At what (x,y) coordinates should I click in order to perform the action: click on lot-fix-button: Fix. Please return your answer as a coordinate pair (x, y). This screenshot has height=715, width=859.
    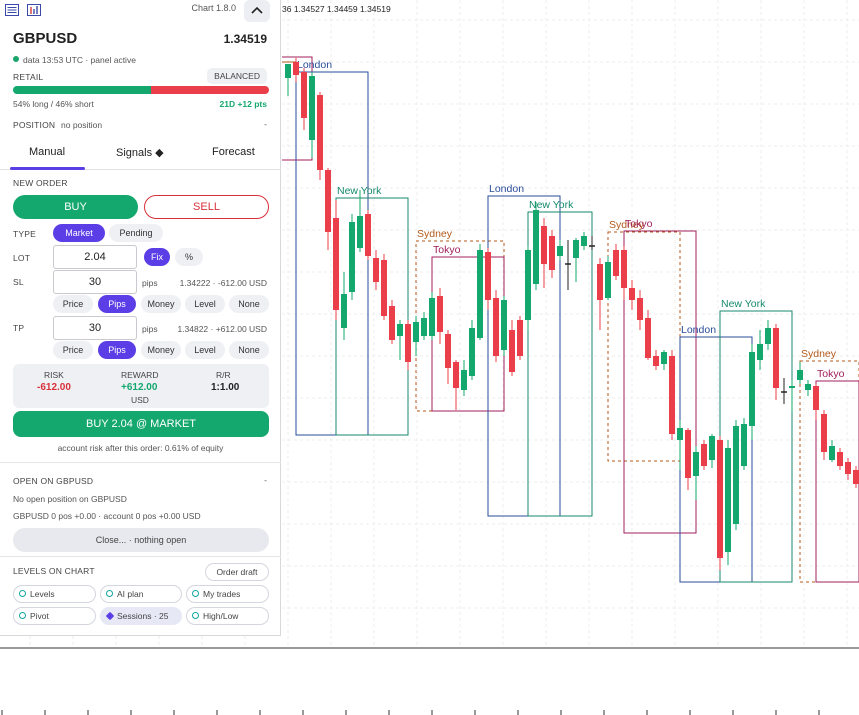
    Looking at the image, I should click on (157, 257).